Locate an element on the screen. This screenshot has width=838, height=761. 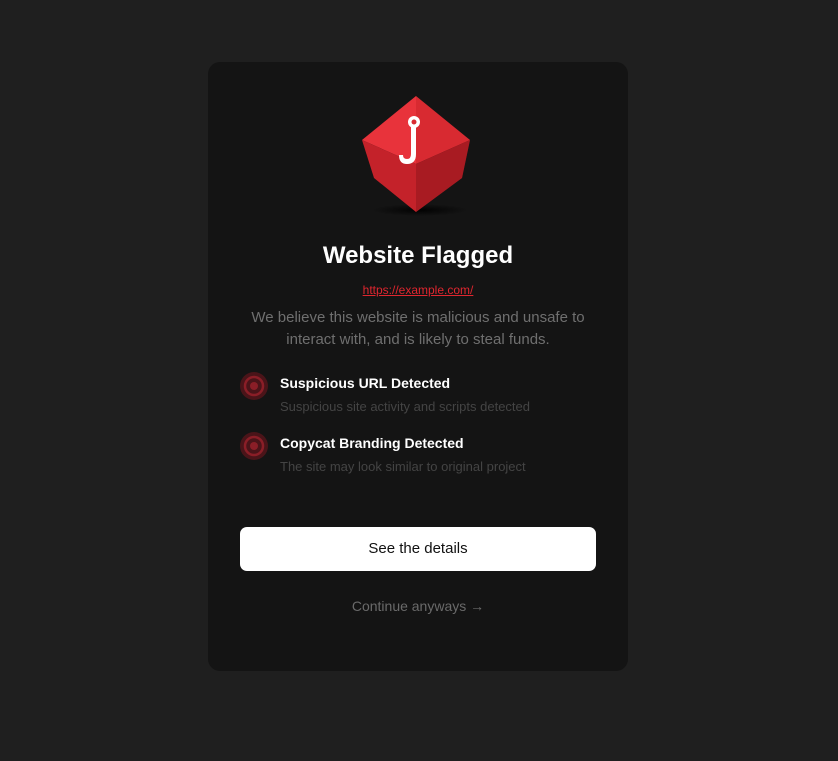
fishing-hook-cube-icon is located at coordinates (416, 156).